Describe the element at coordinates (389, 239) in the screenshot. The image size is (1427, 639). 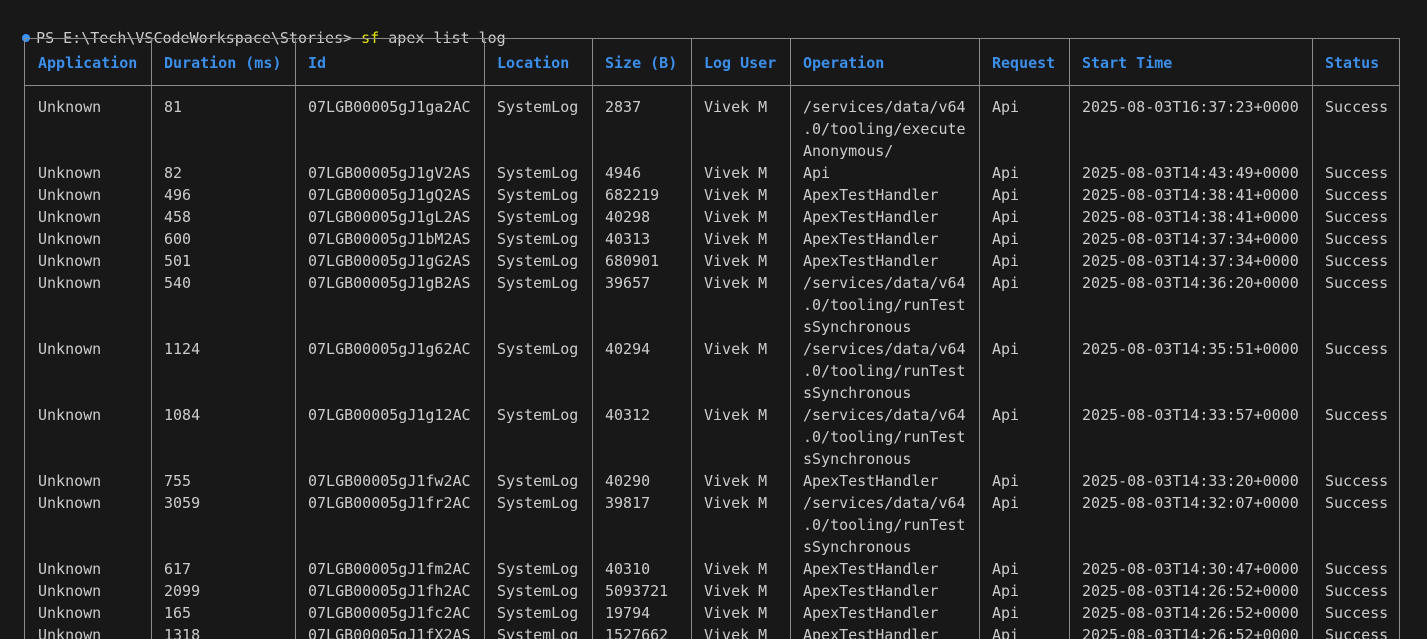
I see `cell-id: 07LGB00005gJ1bM2AS` at that location.